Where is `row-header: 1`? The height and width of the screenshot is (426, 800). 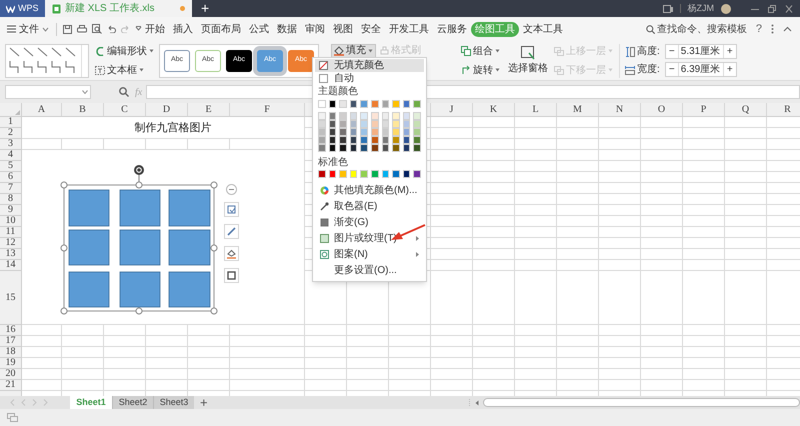 row-header: 1 is located at coordinates (11, 122).